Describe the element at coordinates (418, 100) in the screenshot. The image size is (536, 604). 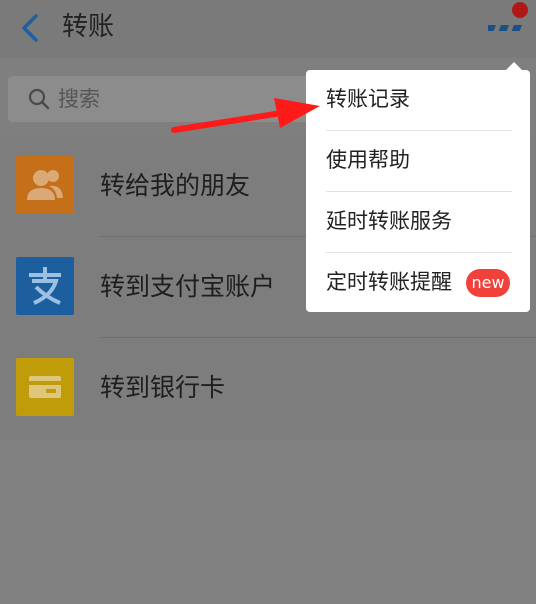
I see `menu-item-transfer-records: 转账记录` at that location.